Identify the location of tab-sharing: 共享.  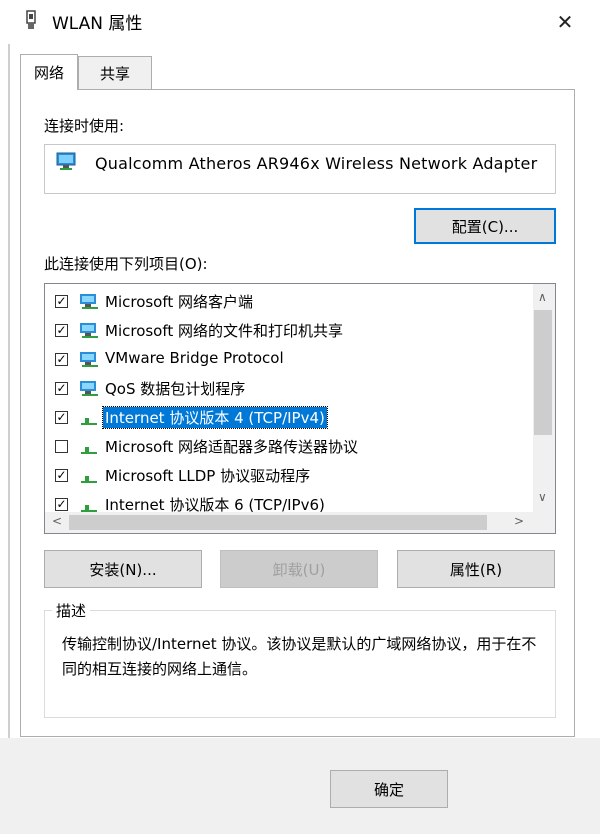
(115, 73).